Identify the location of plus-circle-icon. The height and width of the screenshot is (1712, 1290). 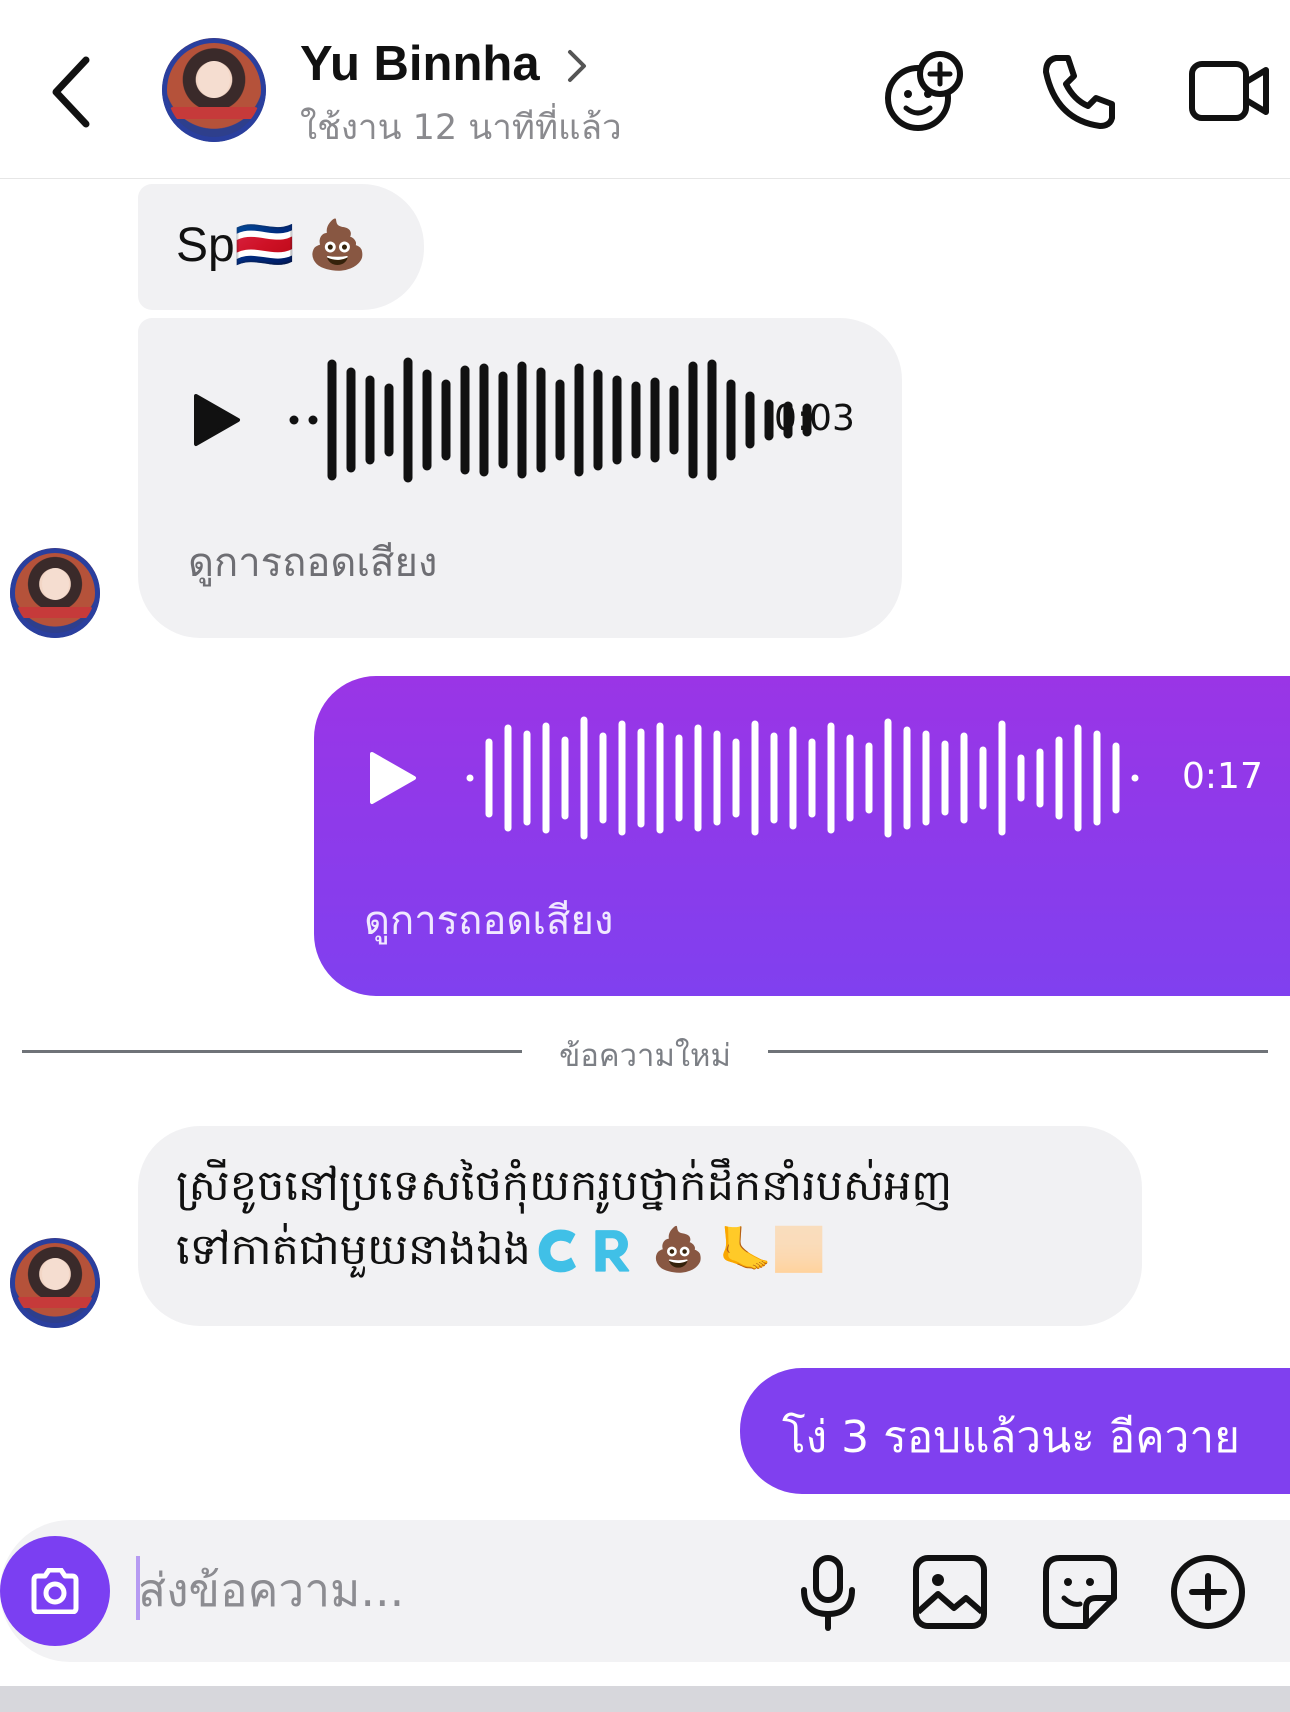
(1208, 1592).